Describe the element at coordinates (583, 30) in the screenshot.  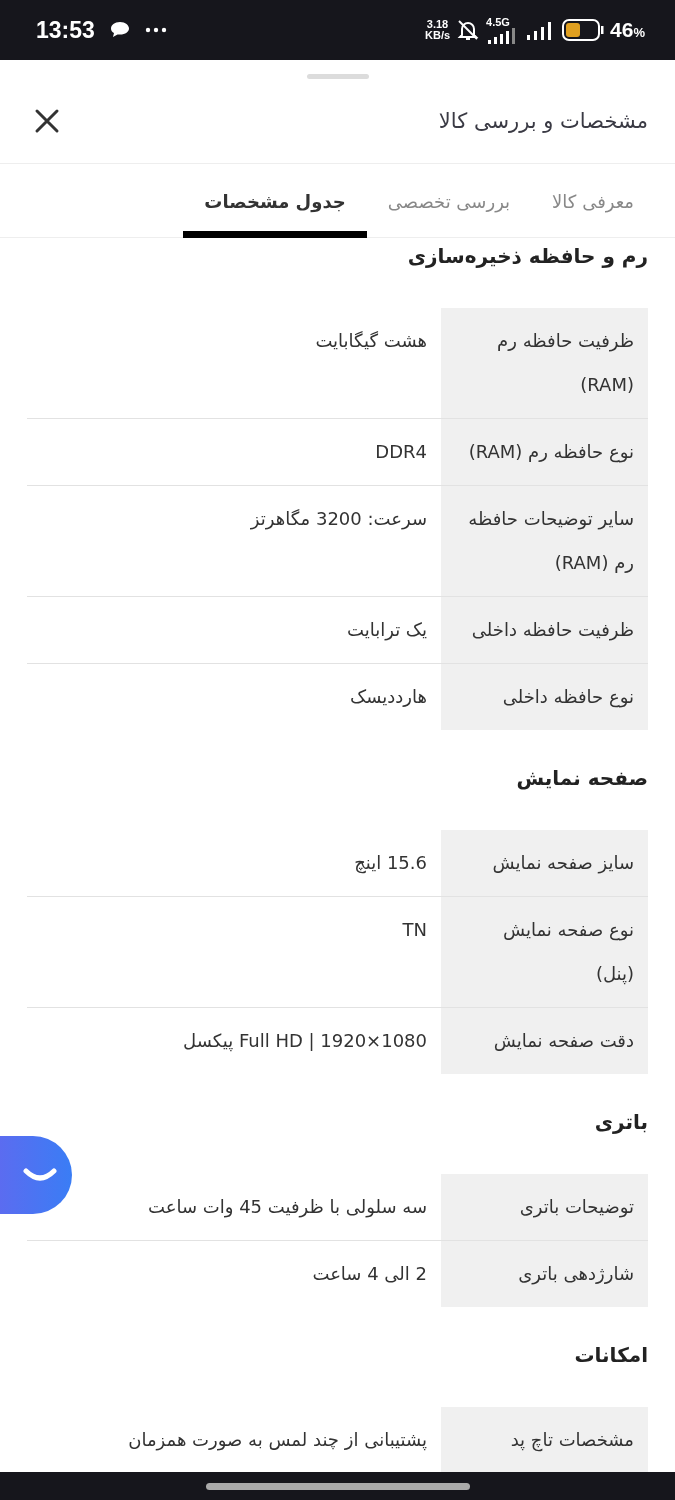
I see `battery-icon` at that location.